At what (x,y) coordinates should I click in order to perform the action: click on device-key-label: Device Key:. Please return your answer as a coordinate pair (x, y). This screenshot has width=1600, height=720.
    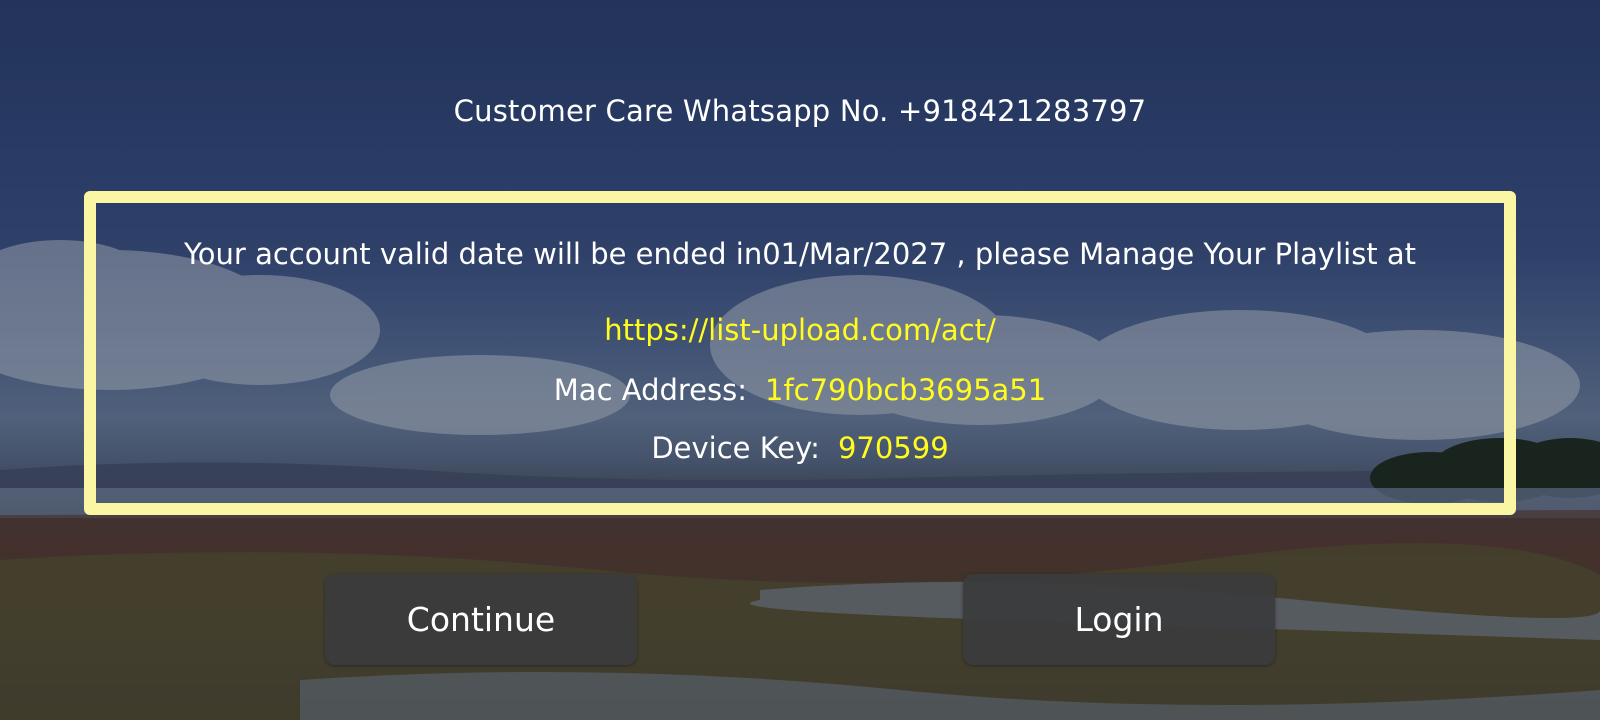
    Looking at the image, I should click on (735, 448).